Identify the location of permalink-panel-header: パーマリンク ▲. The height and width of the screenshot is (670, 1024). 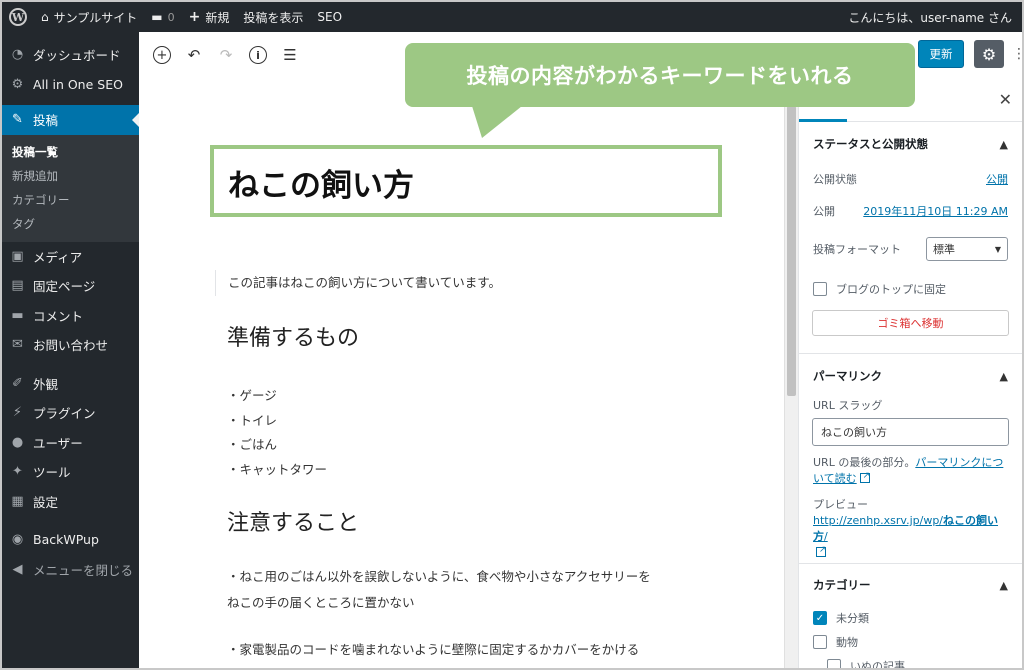
(910, 376).